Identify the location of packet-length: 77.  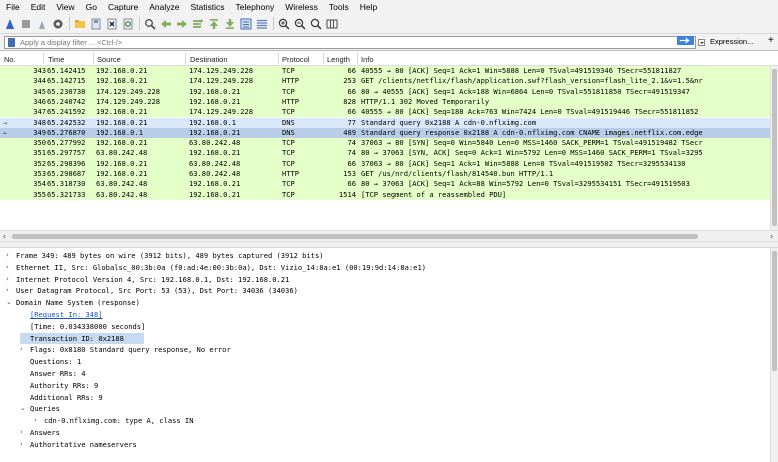
(351, 122).